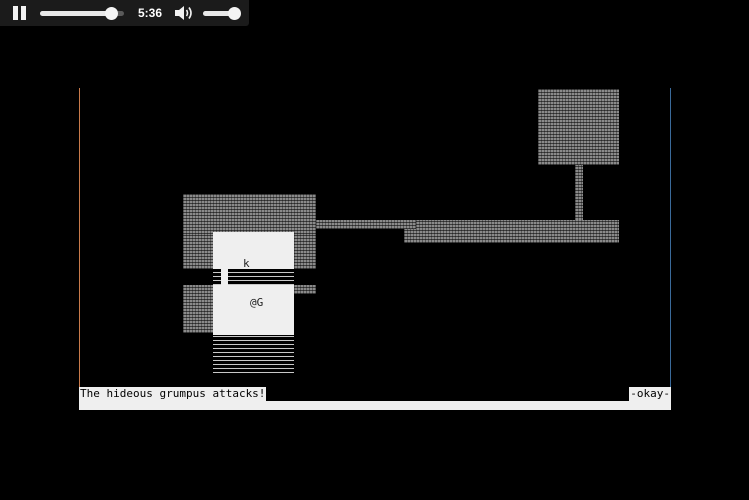 The image size is (749, 500). Describe the element at coordinates (253, 250) in the screenshot. I see `lit-floor-upper` at that location.